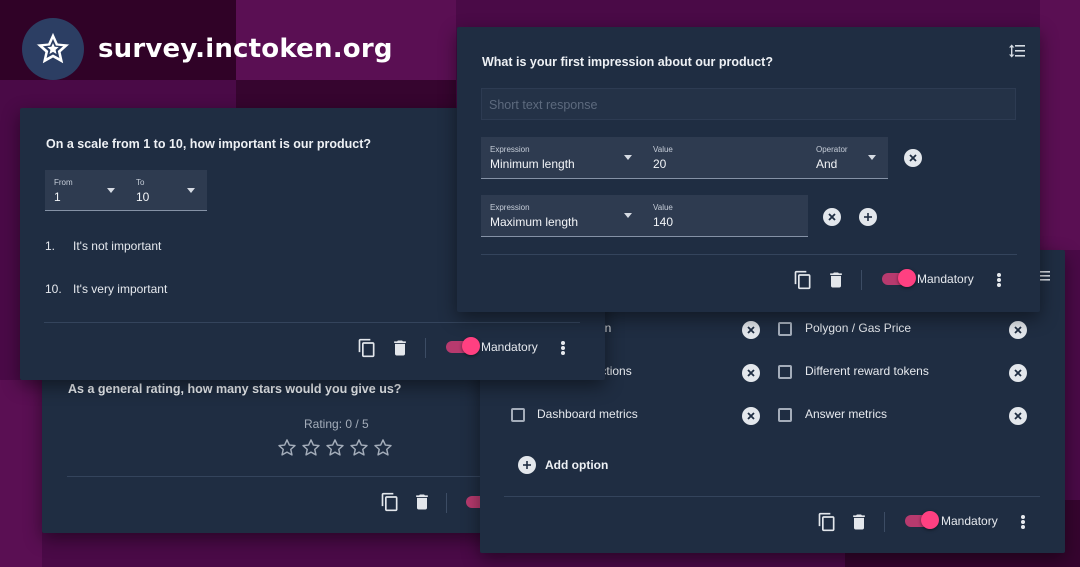 The height and width of the screenshot is (567, 1080). Describe the element at coordinates (858, 328) in the screenshot. I see `option-label: Polygon / Gas Price` at that location.